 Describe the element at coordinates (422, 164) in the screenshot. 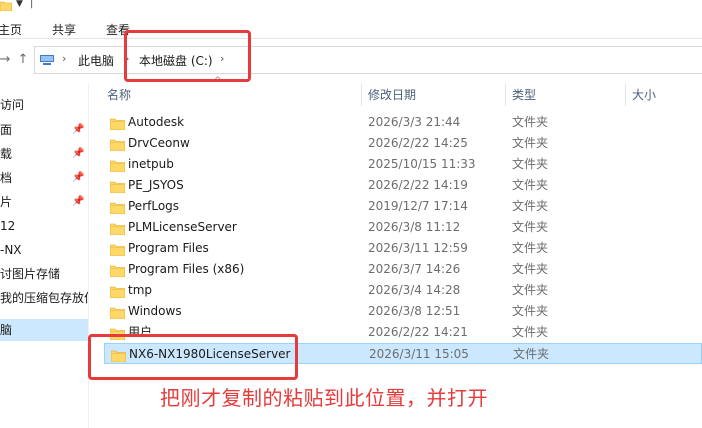

I see `file-date: 2025/10/15 11:33` at that location.